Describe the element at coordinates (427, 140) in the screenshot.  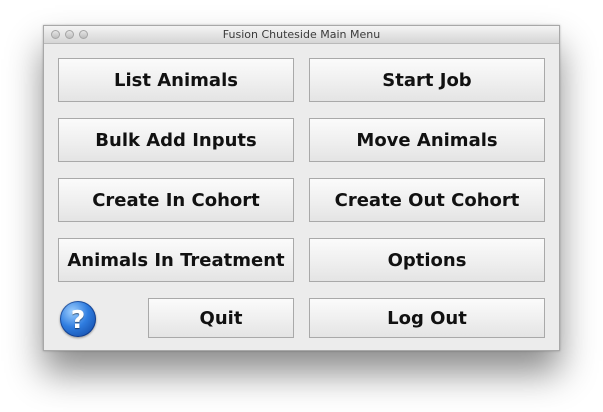
I see `move-animals-button: Move Animals` at that location.